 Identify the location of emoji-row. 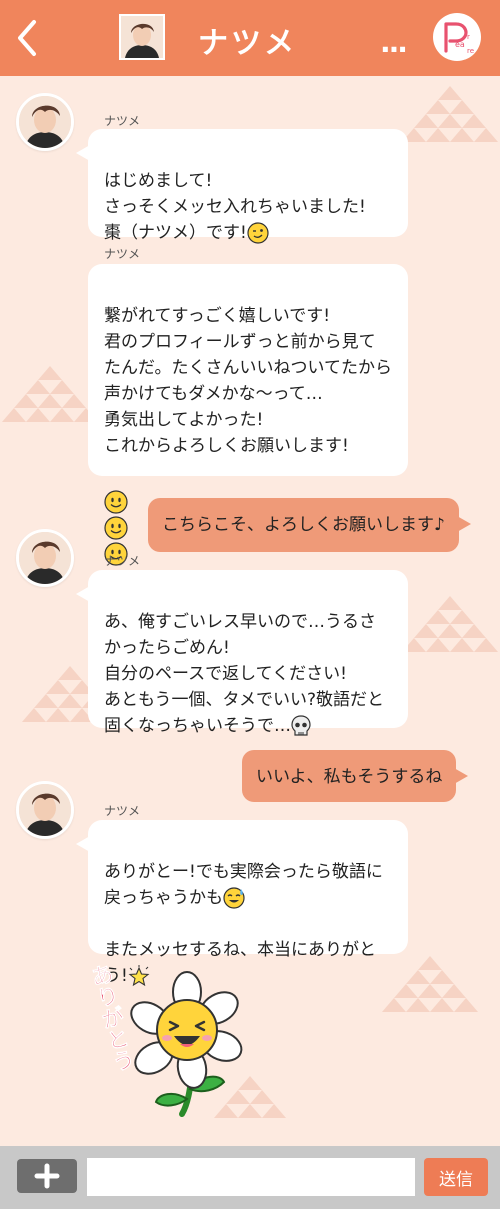
(248, 514).